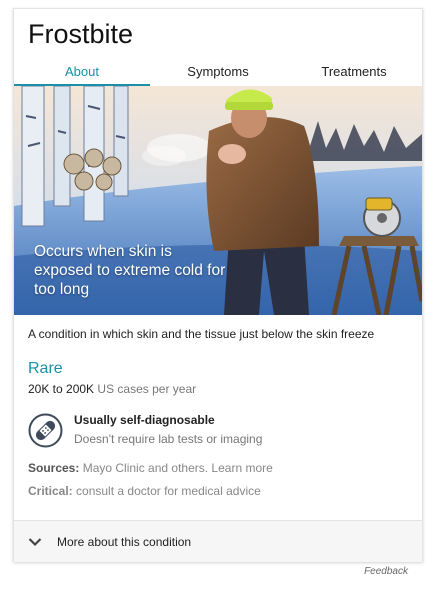 The height and width of the screenshot is (596, 435). Describe the element at coordinates (81, 34) in the screenshot. I see `page-title: Frostbite` at that location.